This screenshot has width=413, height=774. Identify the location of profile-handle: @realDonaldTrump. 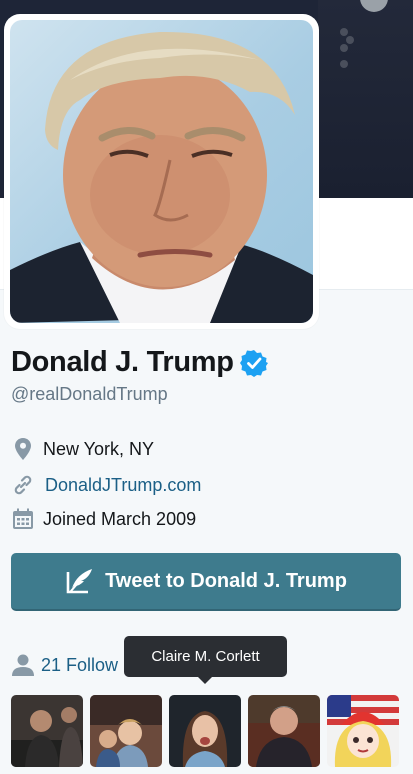
(89, 394).